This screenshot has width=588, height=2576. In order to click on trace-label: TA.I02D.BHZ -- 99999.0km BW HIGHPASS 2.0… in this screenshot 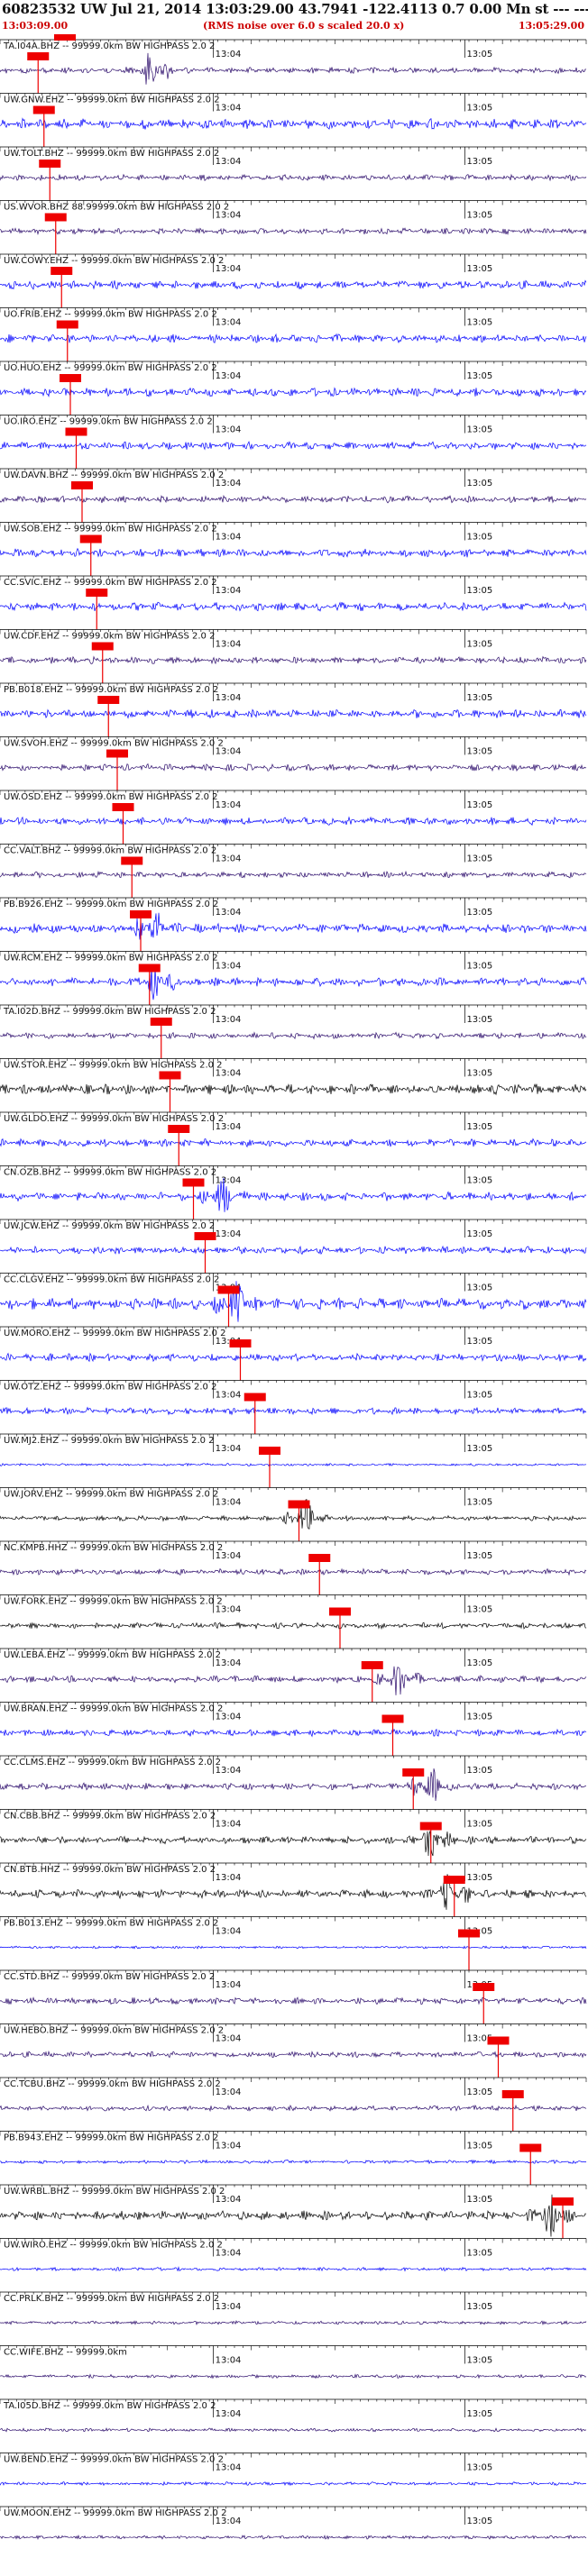, I will do `click(109, 1012)`.